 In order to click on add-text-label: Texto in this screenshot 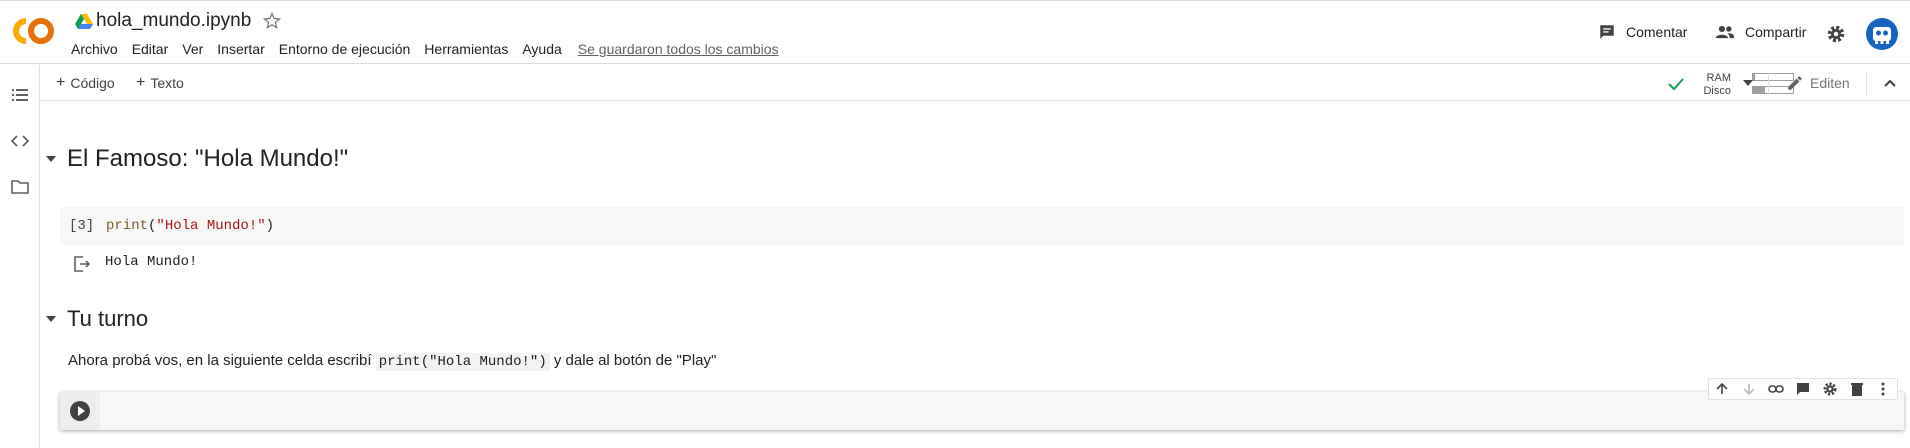, I will do `click(167, 83)`.